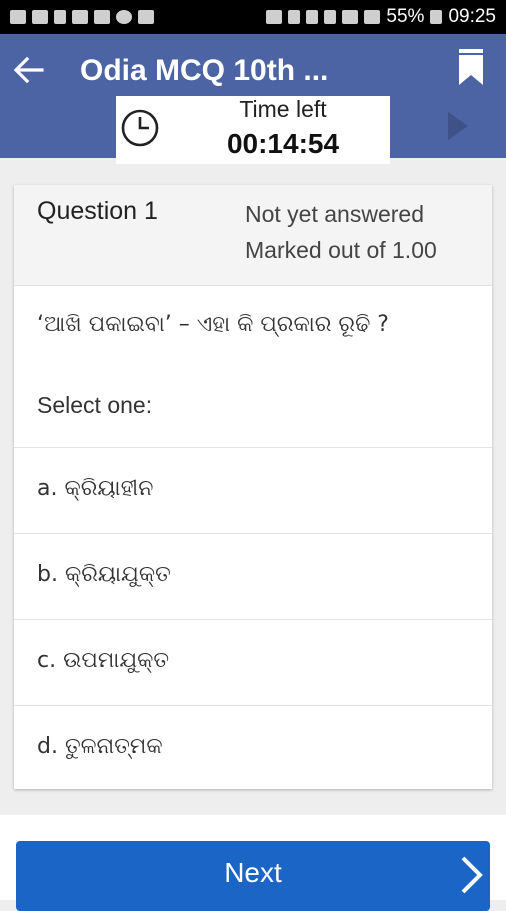 This screenshot has height=911, width=506. I want to click on message-icon, so click(18, 17).